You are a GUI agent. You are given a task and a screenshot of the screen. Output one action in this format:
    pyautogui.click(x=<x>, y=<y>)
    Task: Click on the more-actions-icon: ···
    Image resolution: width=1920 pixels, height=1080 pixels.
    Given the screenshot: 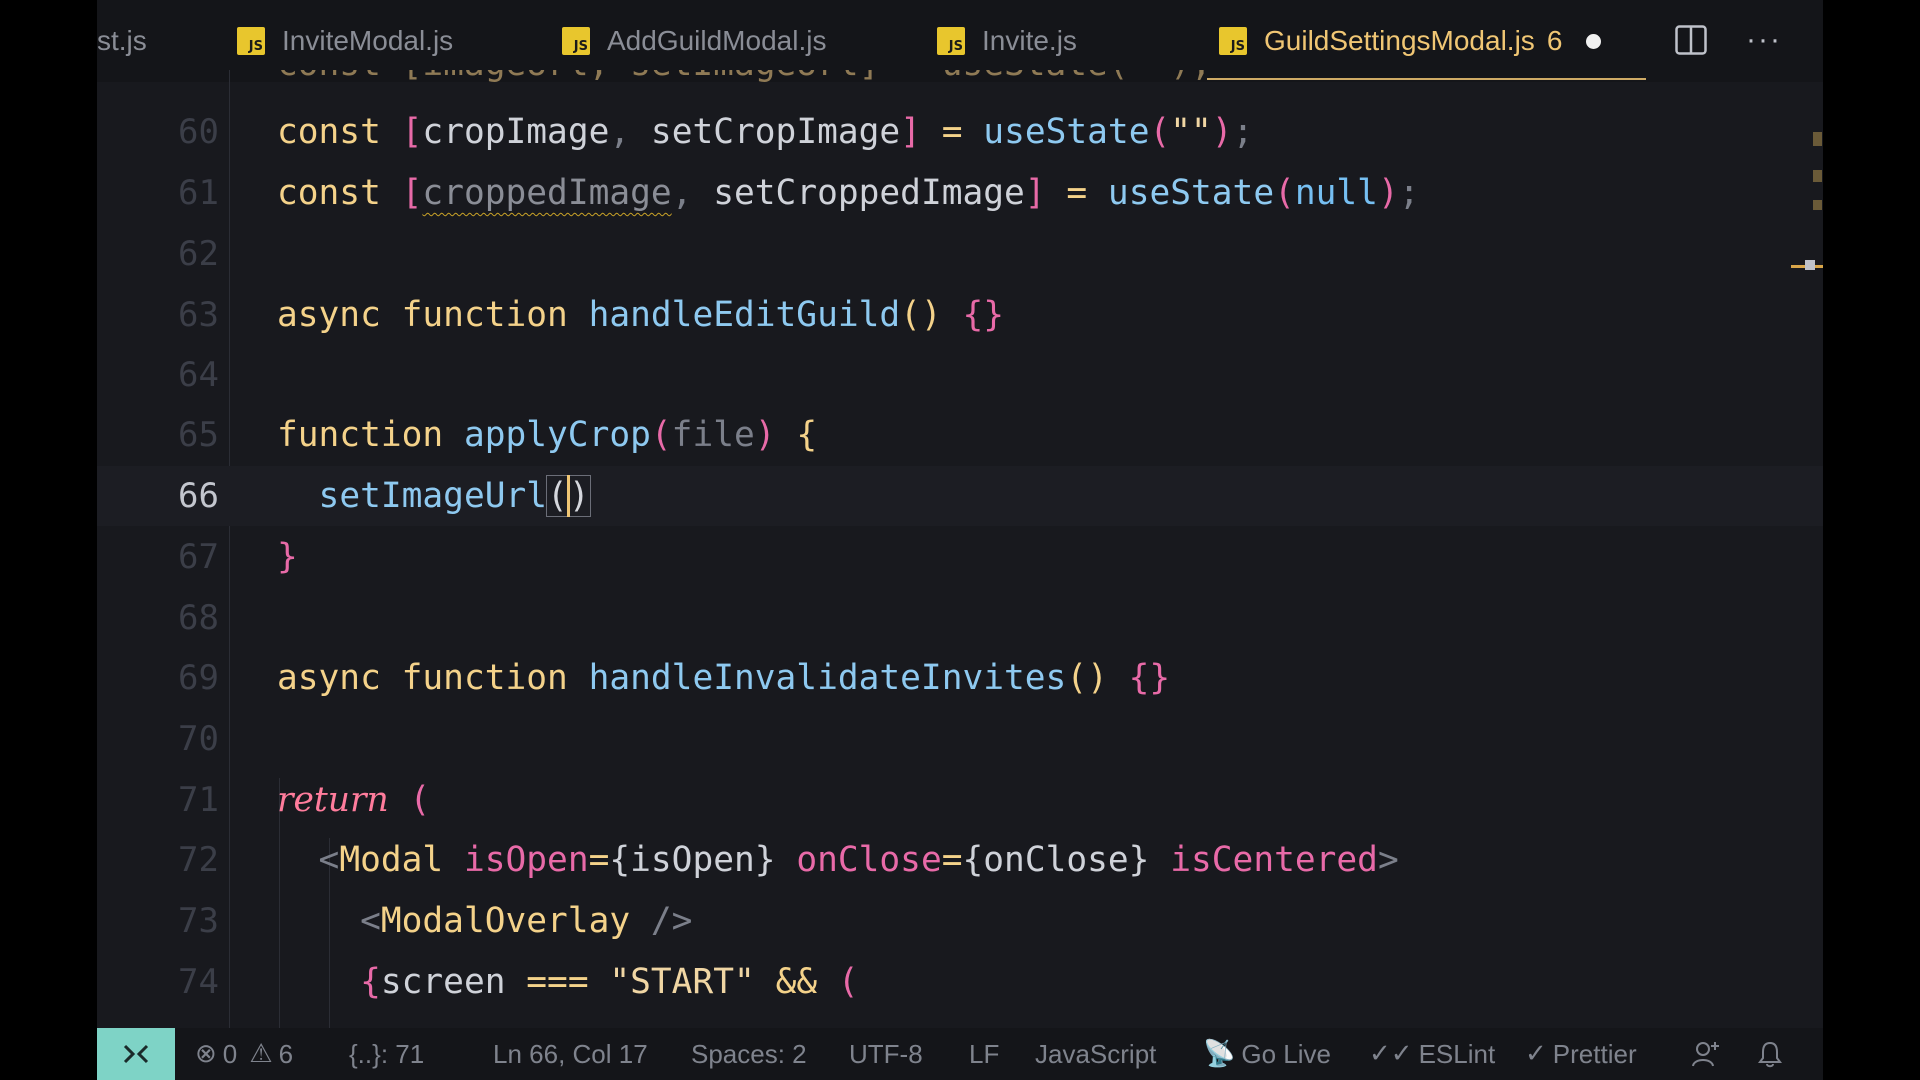 What is the action you would take?
    pyautogui.click(x=1764, y=40)
    